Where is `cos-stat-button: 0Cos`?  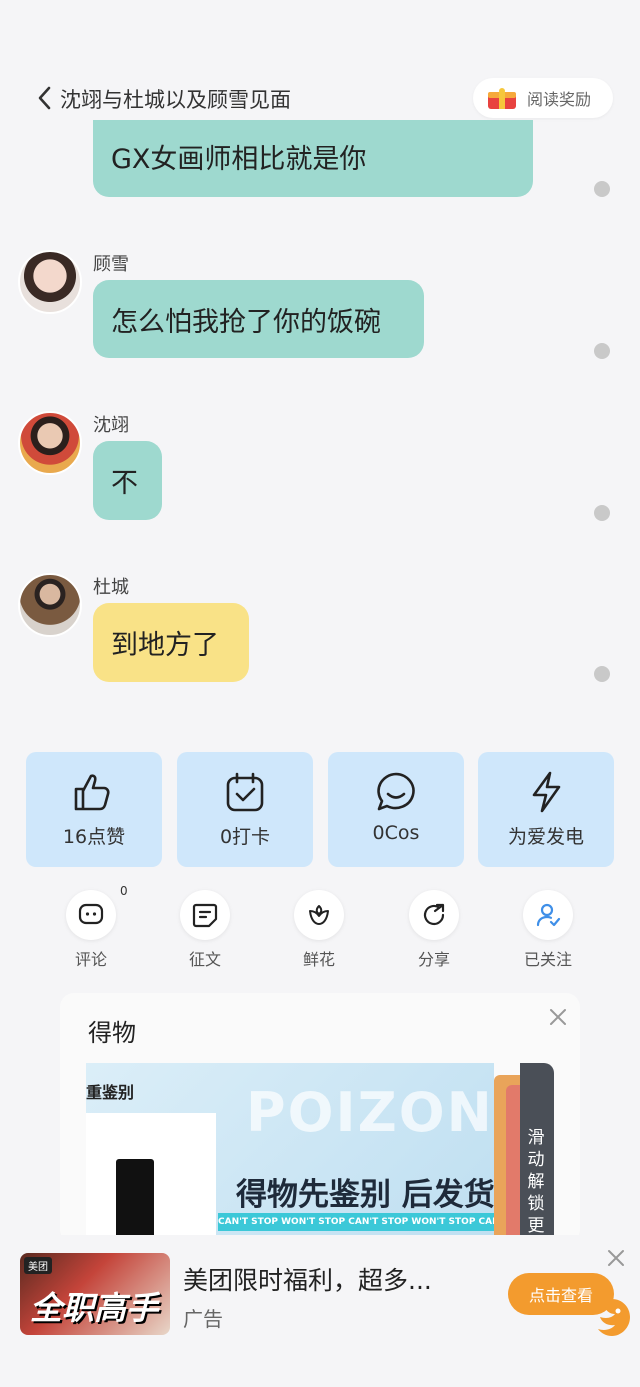
cos-stat-button: 0Cos is located at coordinates (396, 809).